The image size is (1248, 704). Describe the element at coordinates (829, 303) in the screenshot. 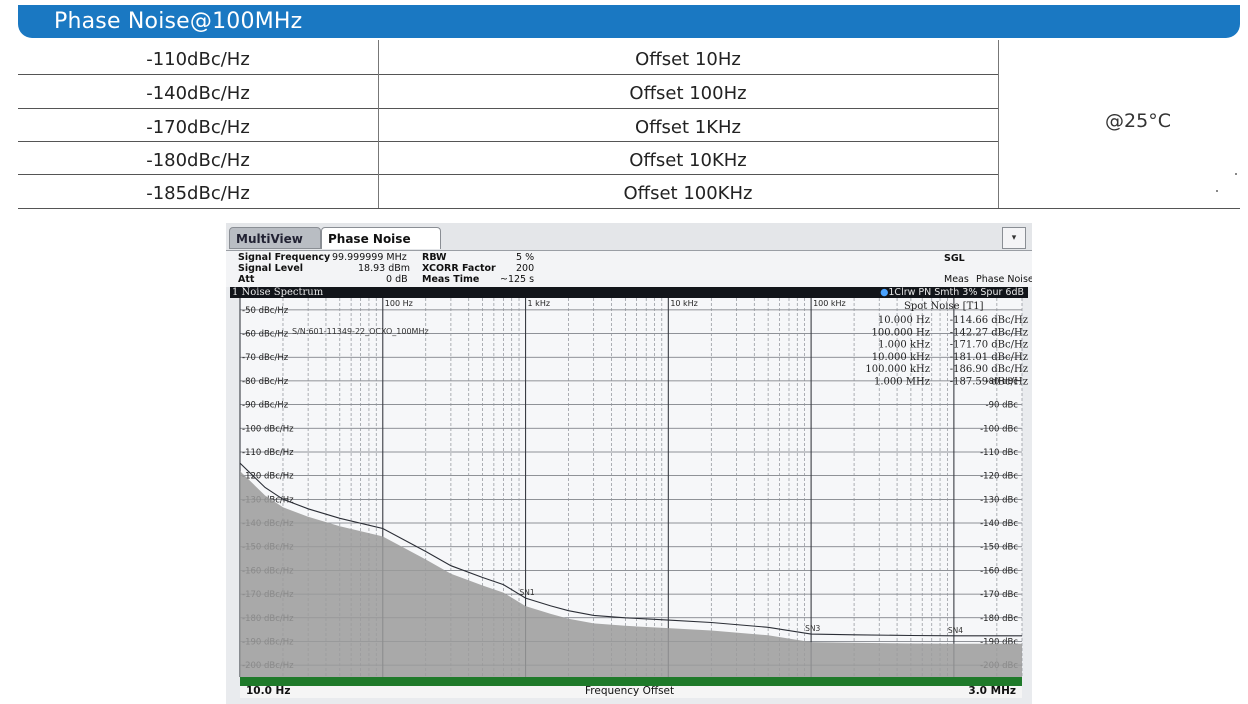

I see `decade-label: 100 kHz` at that location.